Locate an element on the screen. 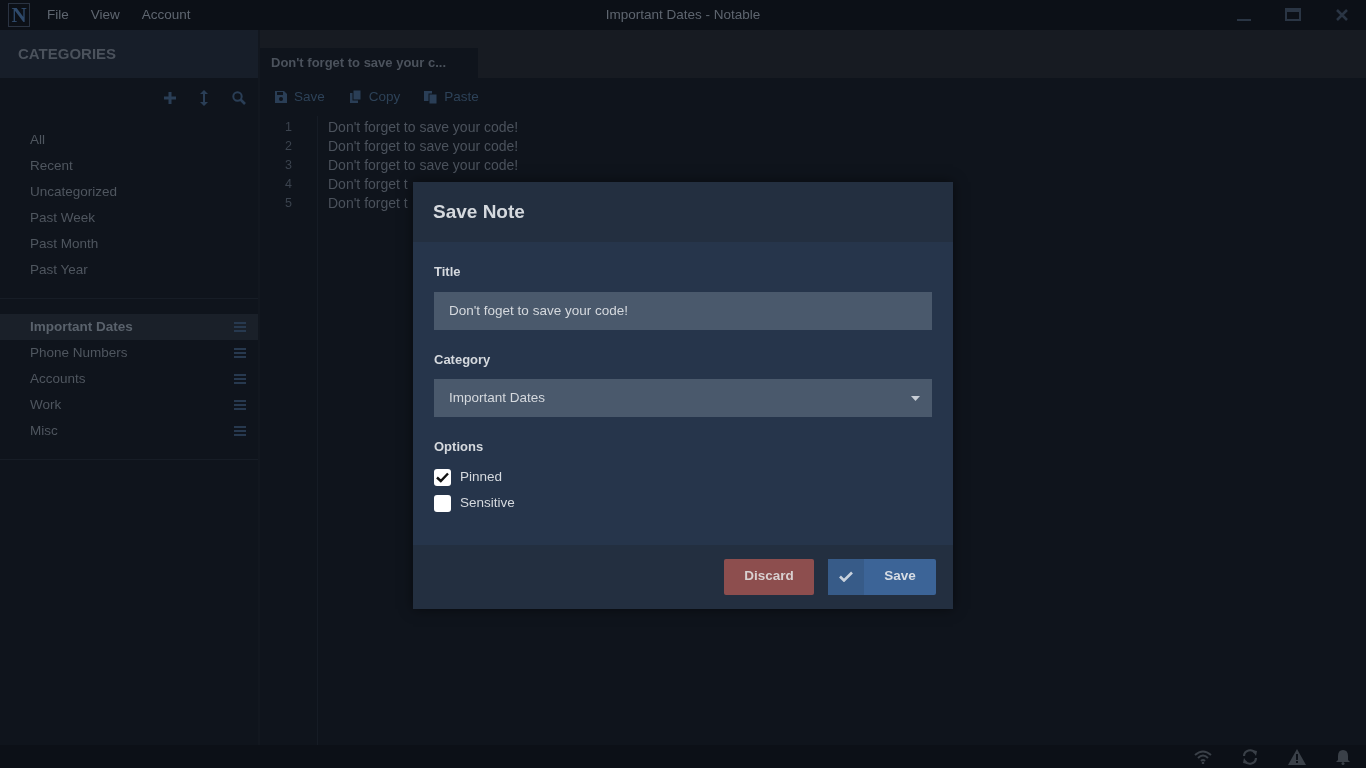 The height and width of the screenshot is (768, 1366). category-label: Phone Numbers is located at coordinates (79, 352).